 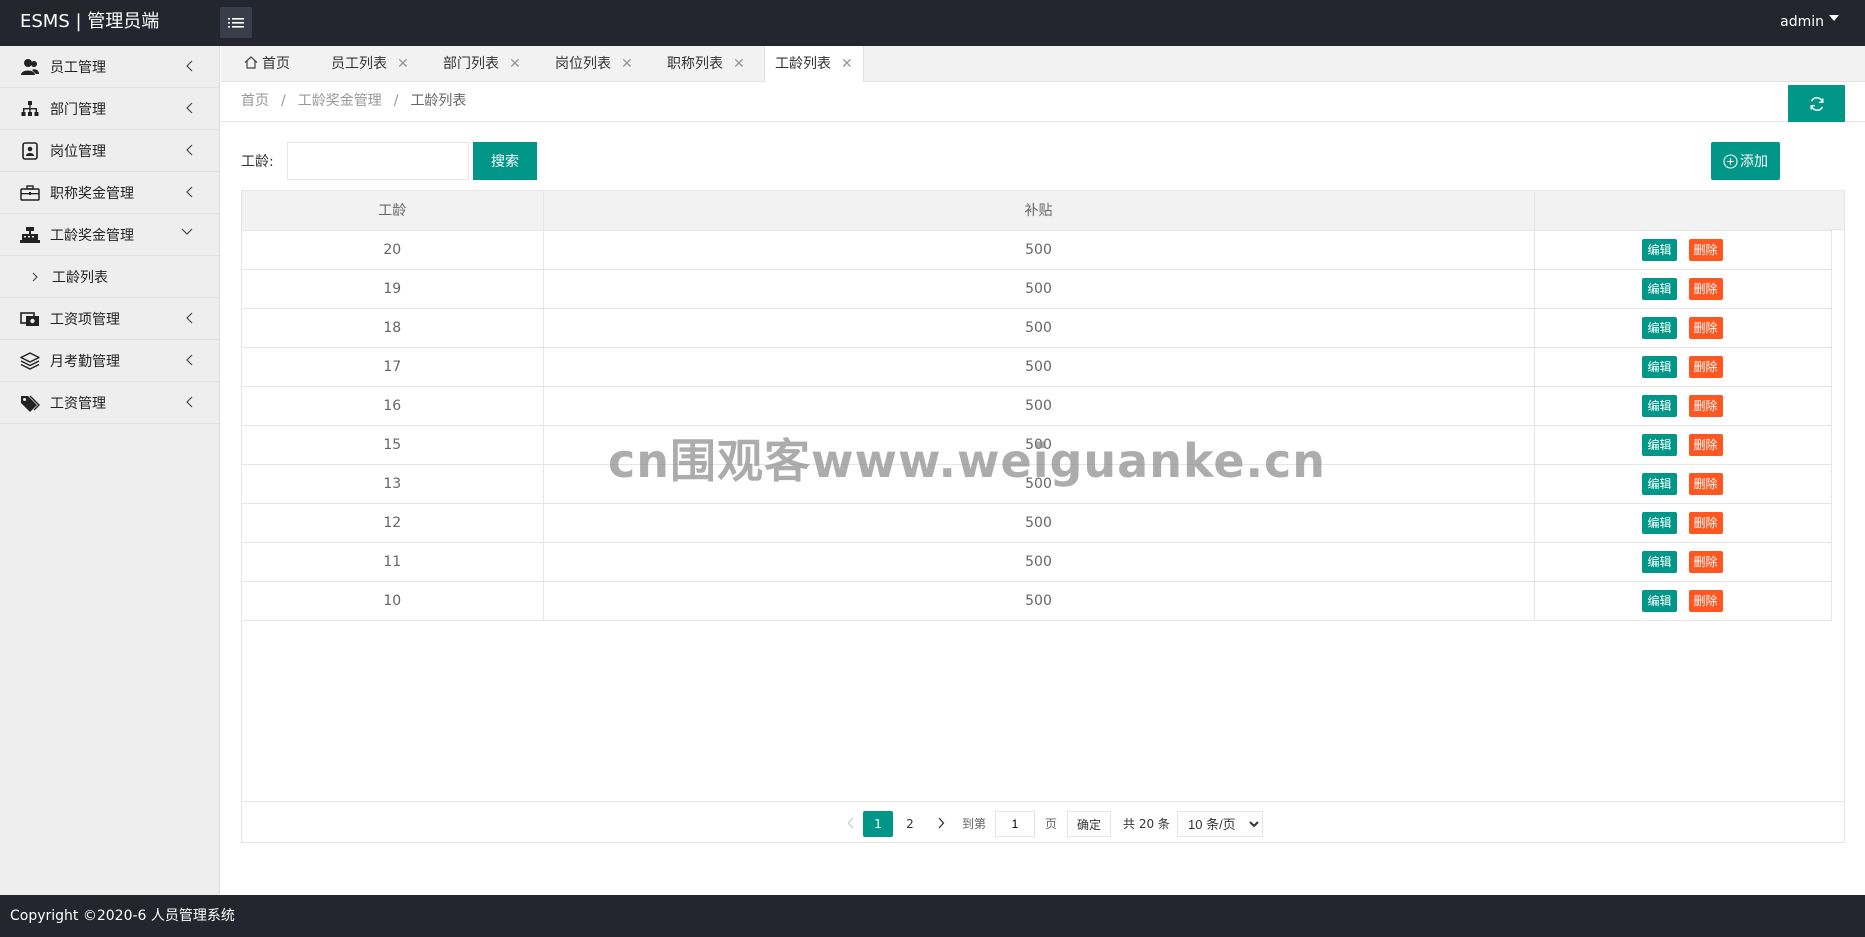 I want to click on cell-years: 20, so click(x=393, y=250).